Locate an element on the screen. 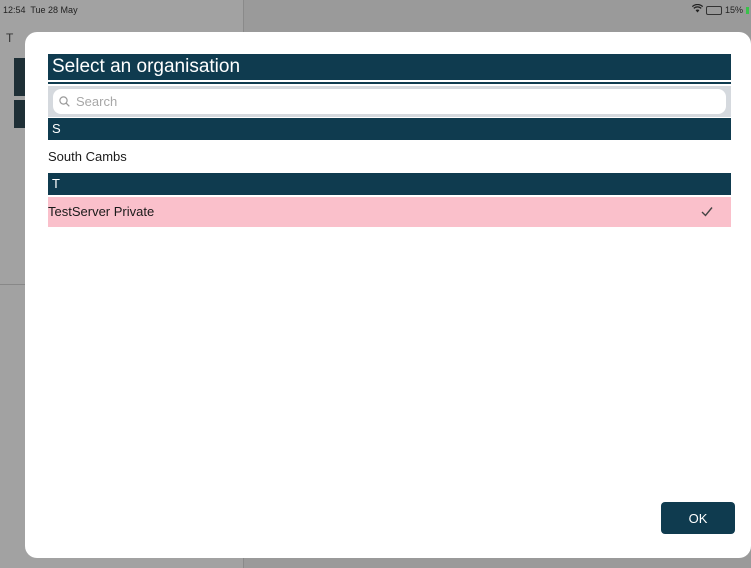 The height and width of the screenshot is (568, 751). ok-button: OK is located at coordinates (698, 518).